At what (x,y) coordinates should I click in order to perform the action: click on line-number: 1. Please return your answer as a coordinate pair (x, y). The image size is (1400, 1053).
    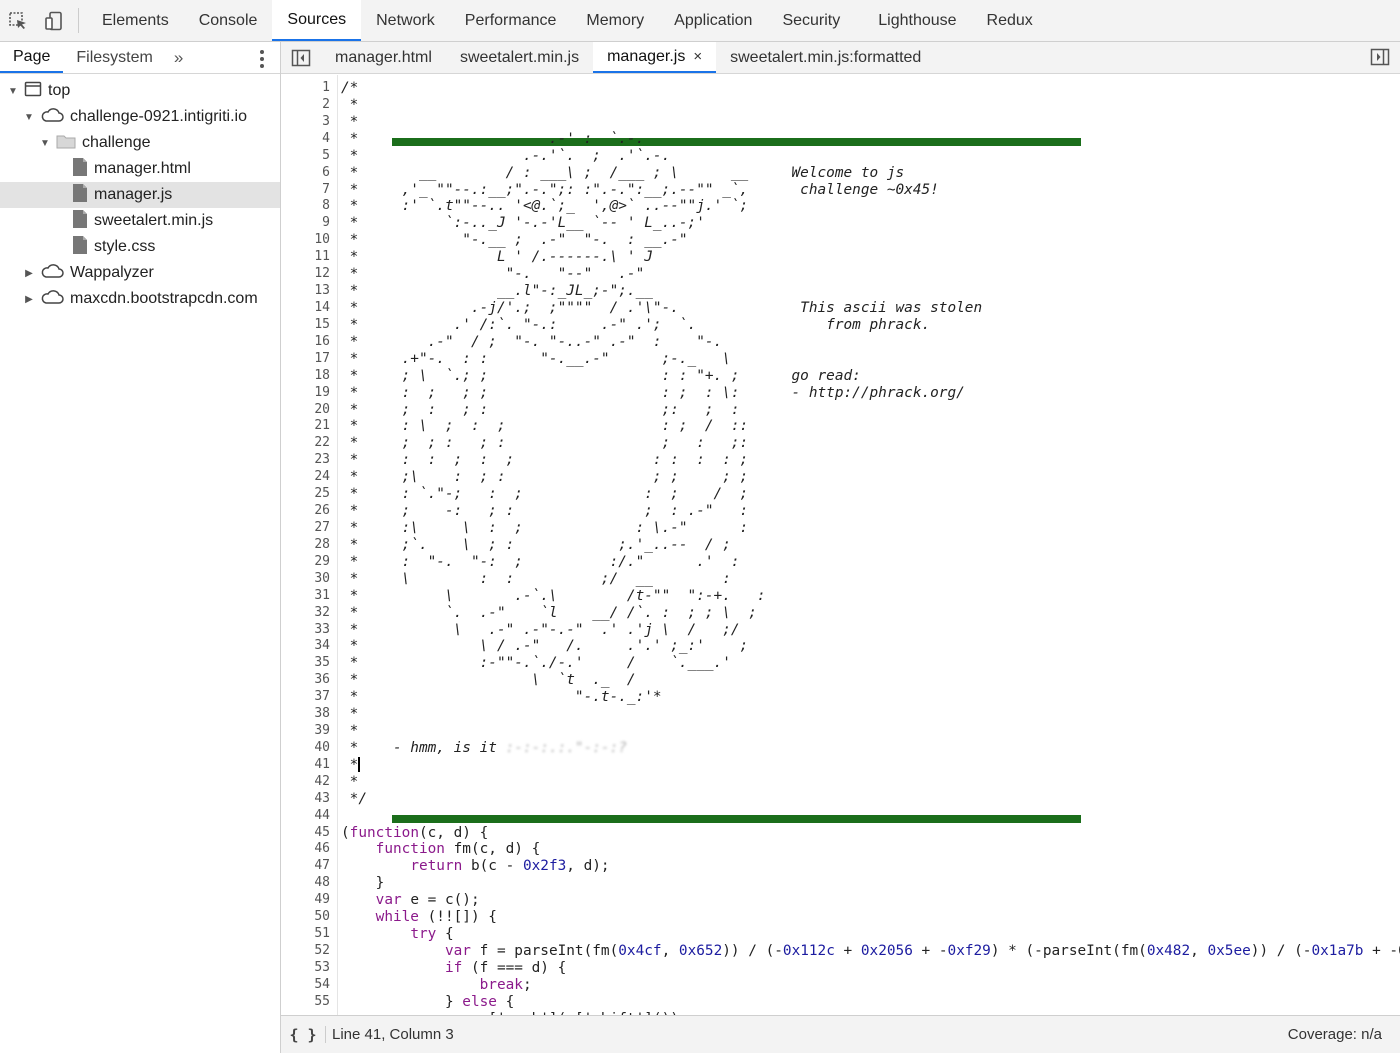
    Looking at the image, I should click on (308, 88).